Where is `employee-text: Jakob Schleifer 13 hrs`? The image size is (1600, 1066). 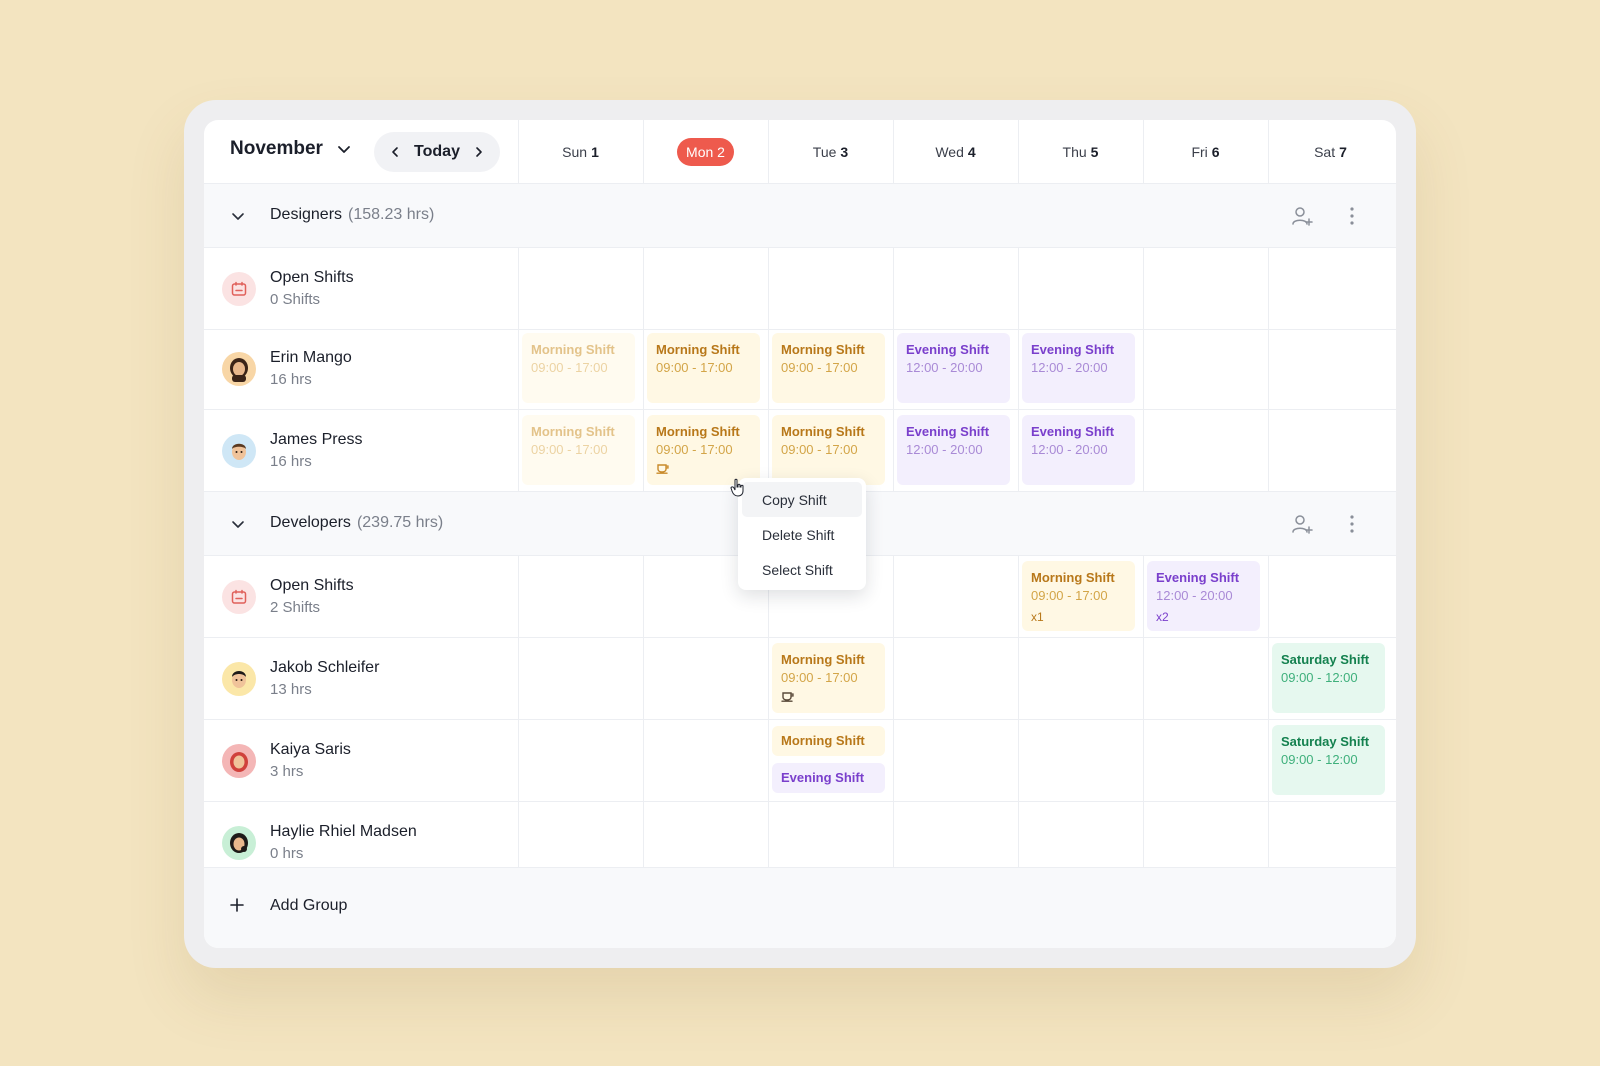 employee-text: Jakob Schleifer 13 hrs is located at coordinates (324, 679).